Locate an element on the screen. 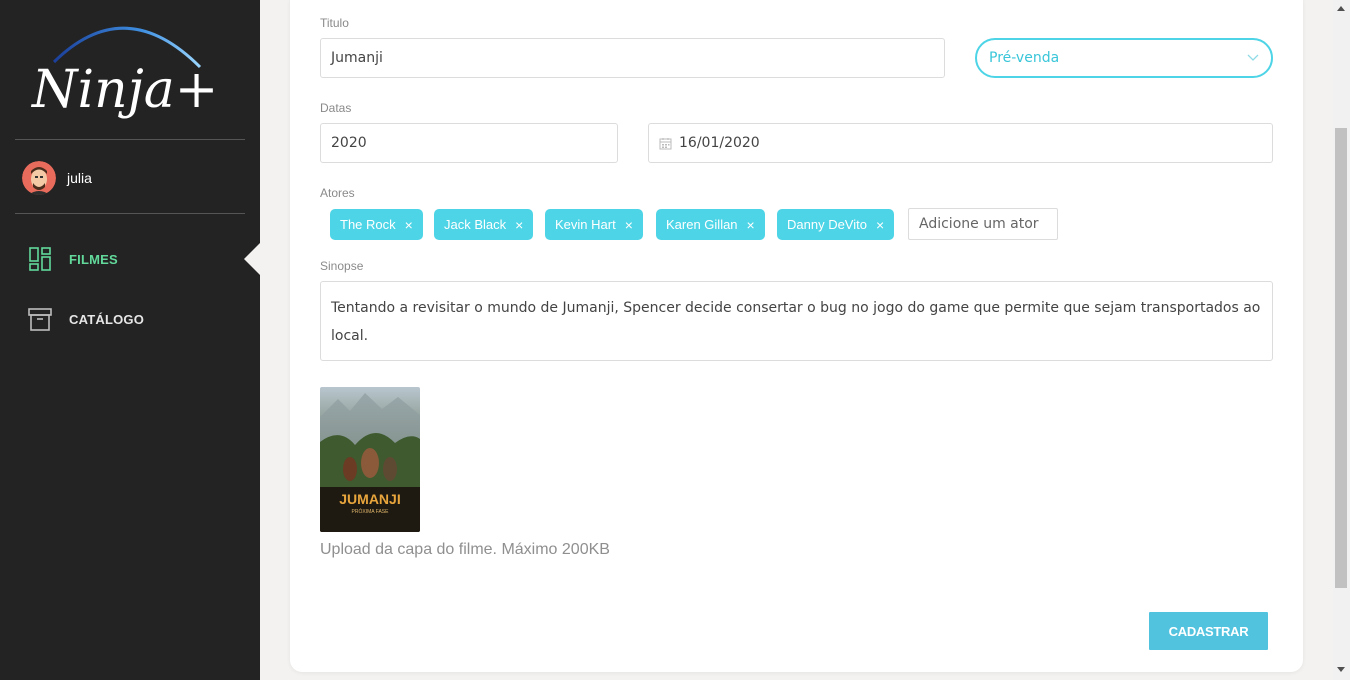 The height and width of the screenshot is (680, 1350). sinopse-label: Sinopse is located at coordinates (342, 266).